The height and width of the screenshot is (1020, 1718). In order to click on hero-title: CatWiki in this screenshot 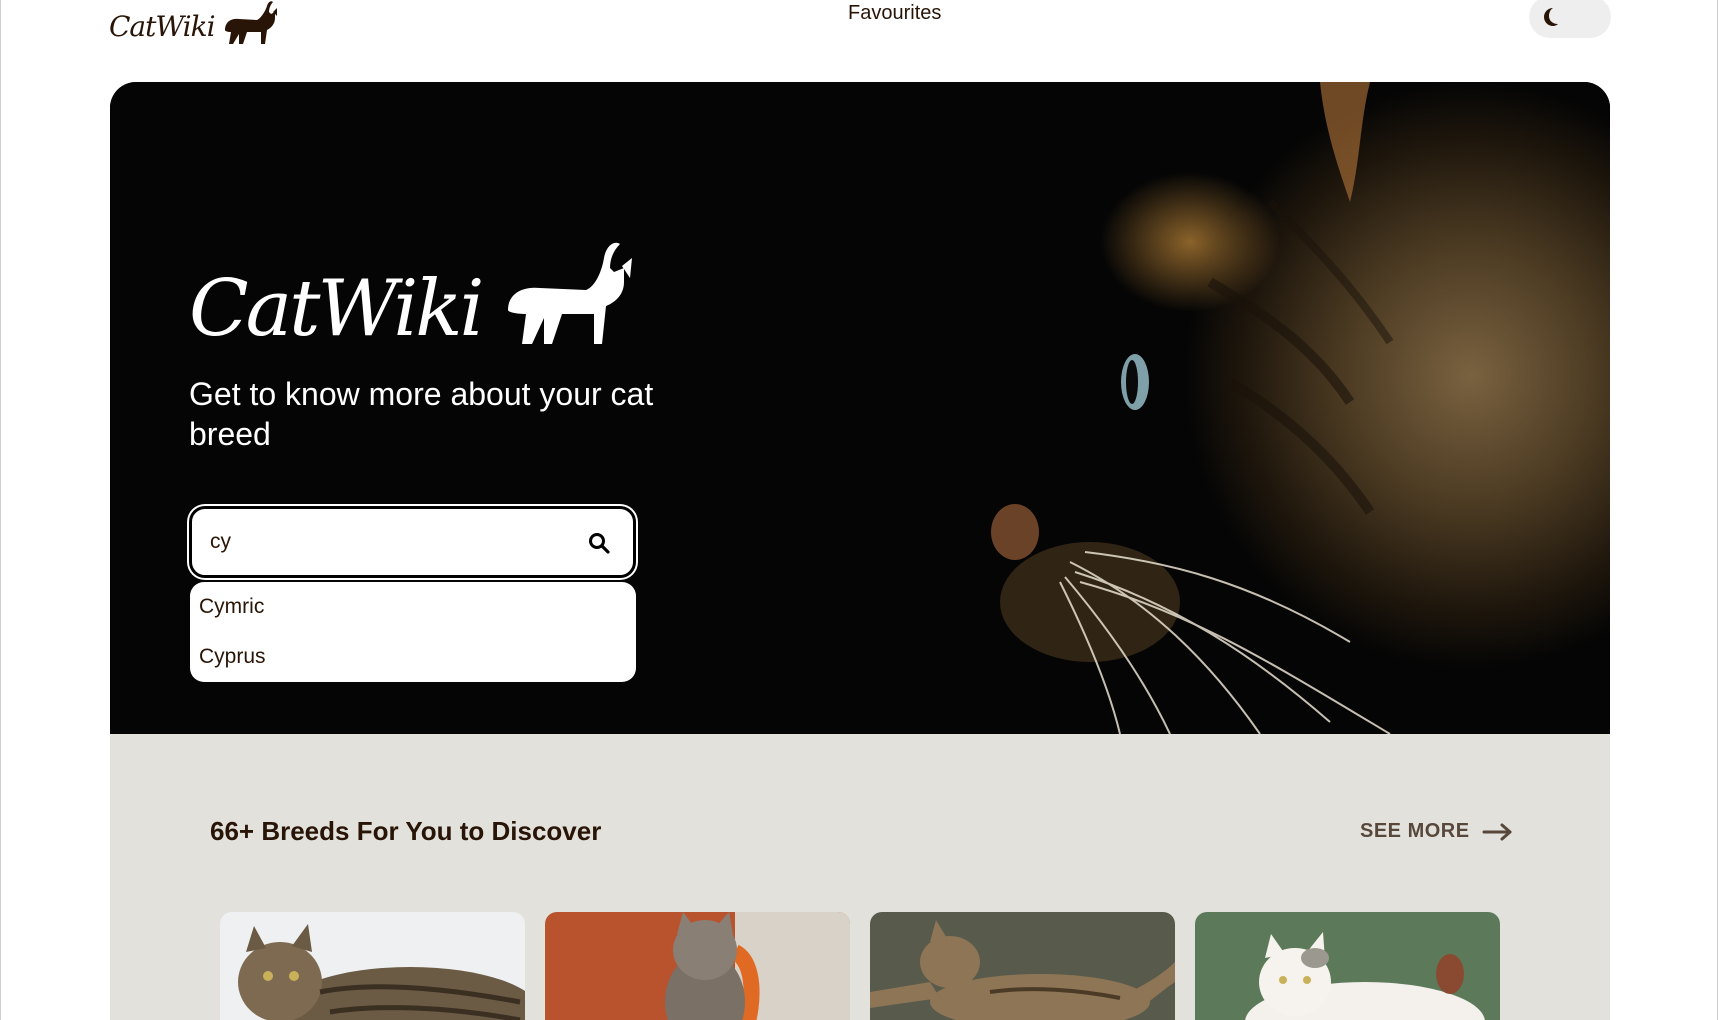, I will do `click(336, 309)`.